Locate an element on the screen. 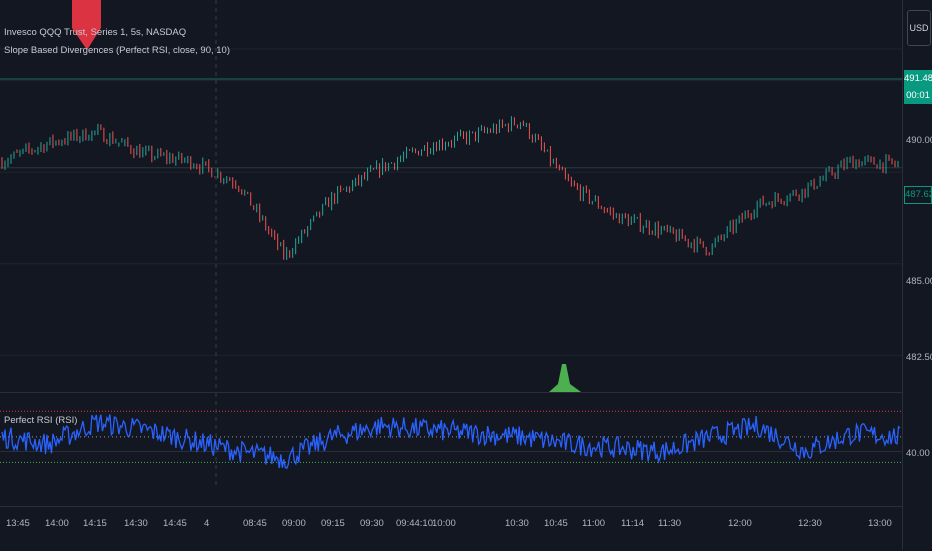 Image resolution: width=932 pixels, height=551 pixels. last-price-tag: 491.48 is located at coordinates (918, 78).